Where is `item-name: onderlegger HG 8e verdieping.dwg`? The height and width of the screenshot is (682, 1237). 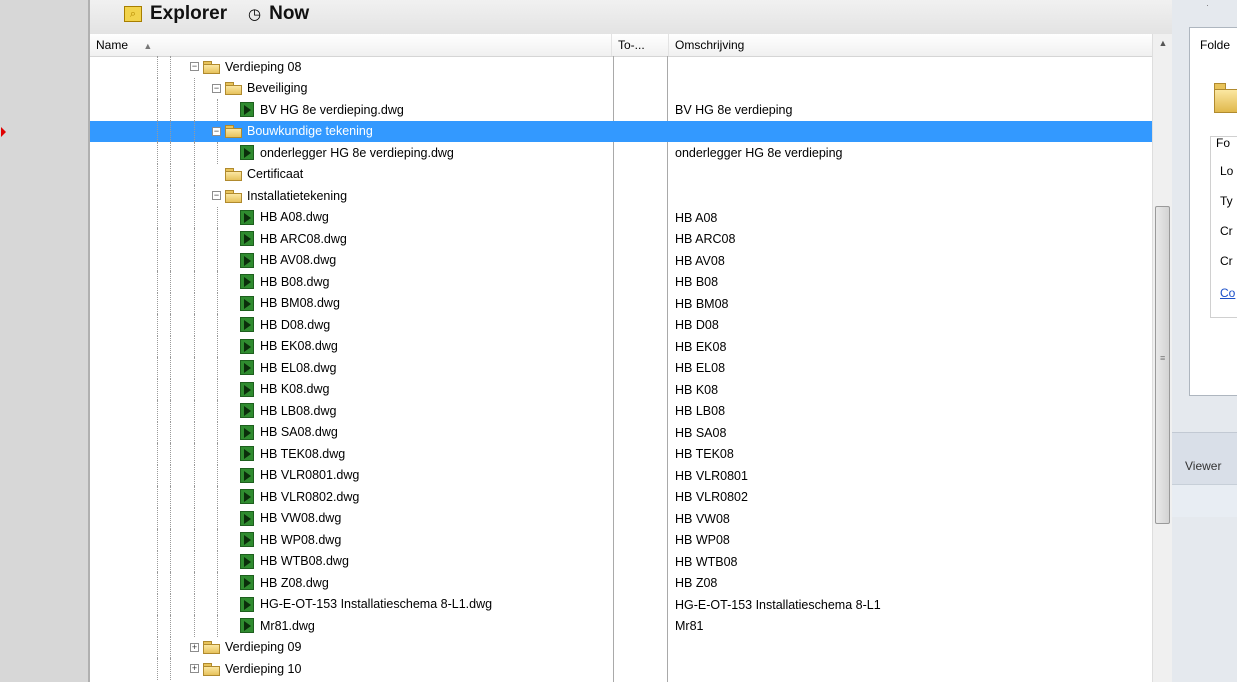
item-name: onderlegger HG 8e verdieping.dwg is located at coordinates (357, 152).